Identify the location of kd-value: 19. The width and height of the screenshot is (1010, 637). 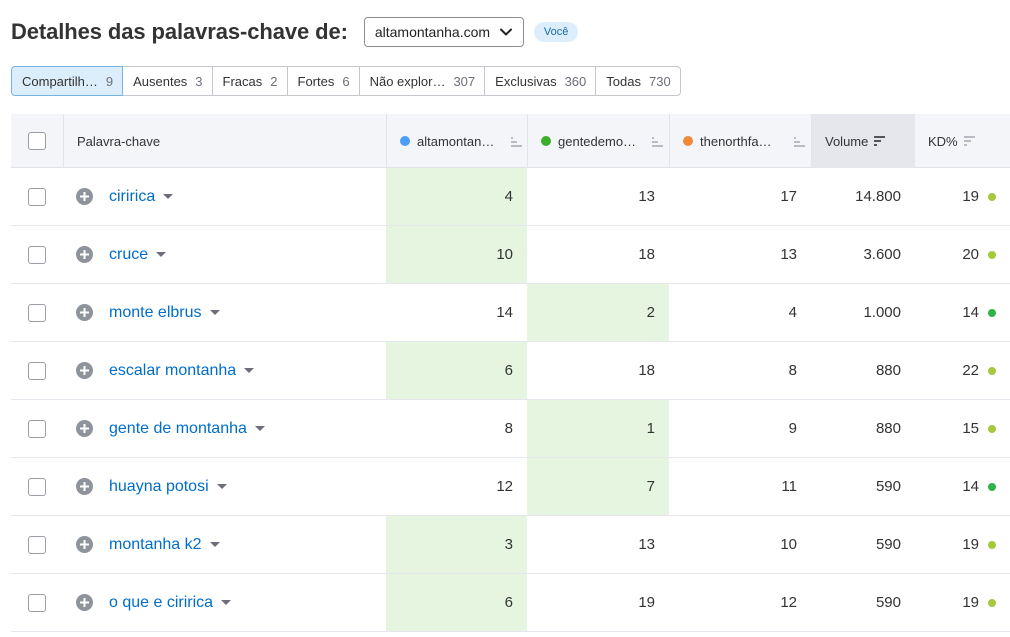
(970, 544).